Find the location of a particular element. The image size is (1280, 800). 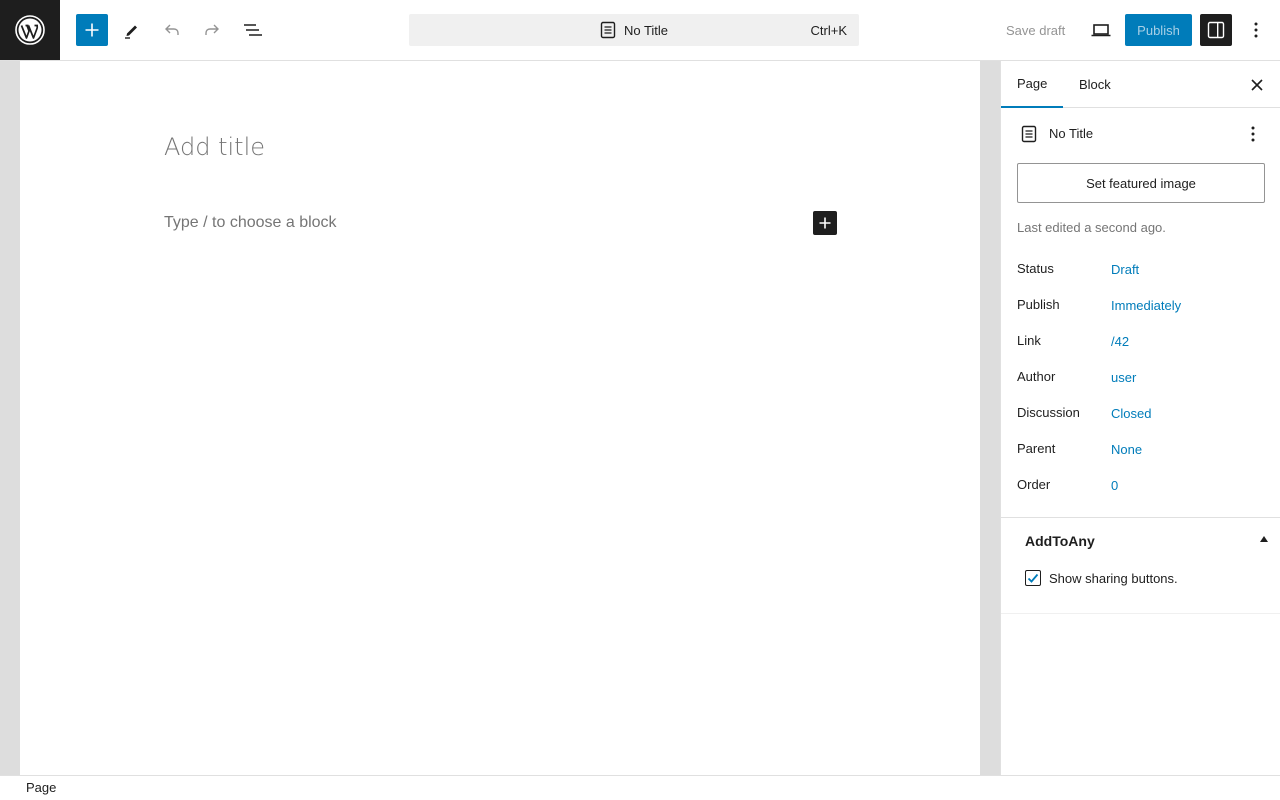

publish-date-button: Immediately is located at coordinates (1146, 305).